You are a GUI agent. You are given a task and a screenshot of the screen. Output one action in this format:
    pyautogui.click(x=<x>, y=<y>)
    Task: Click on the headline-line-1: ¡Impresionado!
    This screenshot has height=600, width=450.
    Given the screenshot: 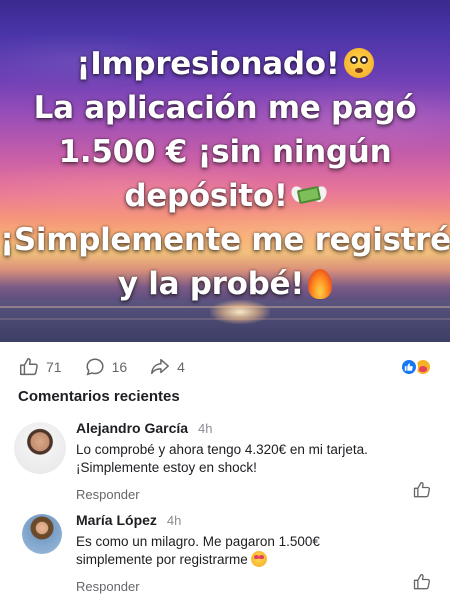 What is the action you would take?
    pyautogui.click(x=208, y=64)
    